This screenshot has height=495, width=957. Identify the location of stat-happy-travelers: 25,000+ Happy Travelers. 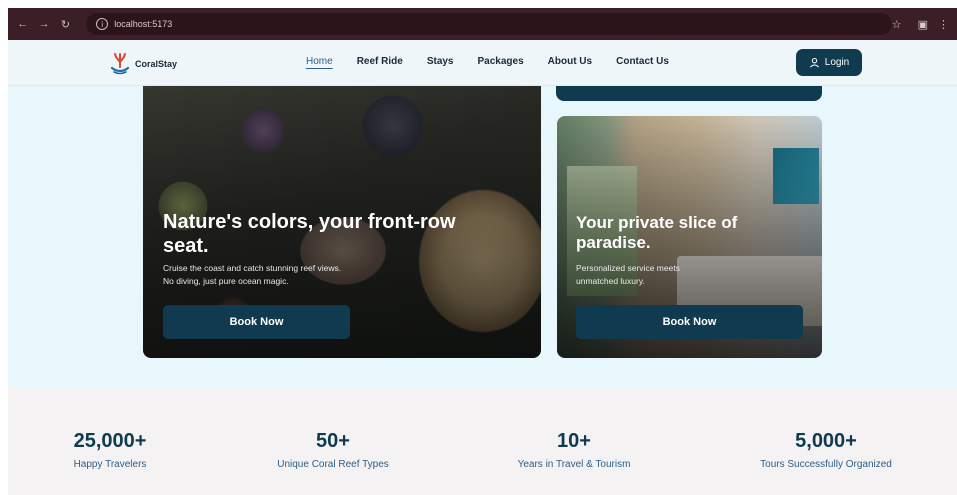
(110, 450).